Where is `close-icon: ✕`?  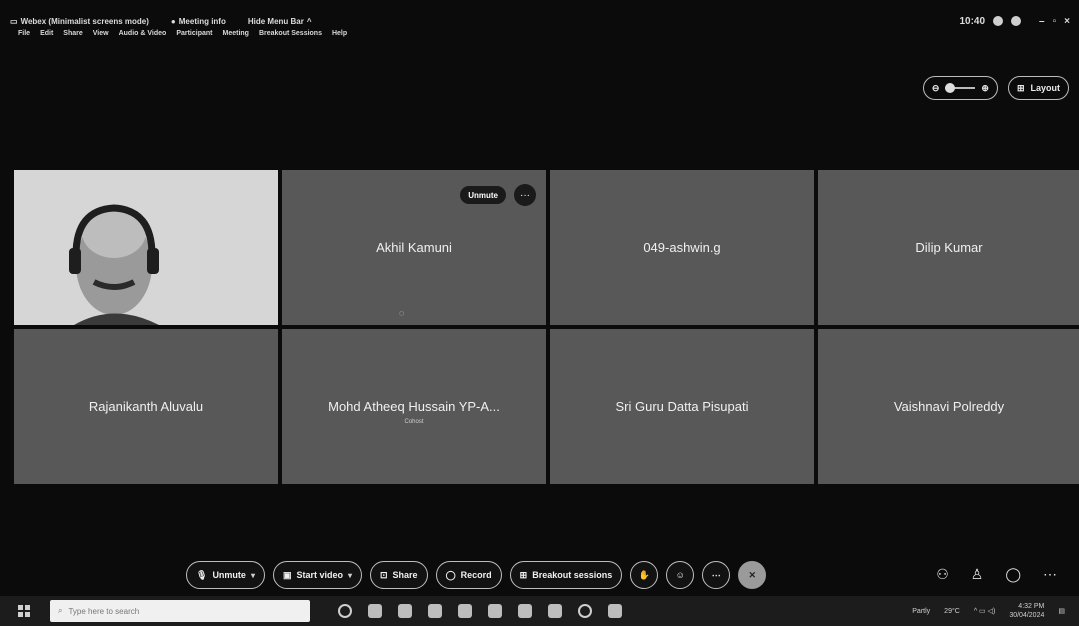
close-icon: ✕ is located at coordinates (752, 574).